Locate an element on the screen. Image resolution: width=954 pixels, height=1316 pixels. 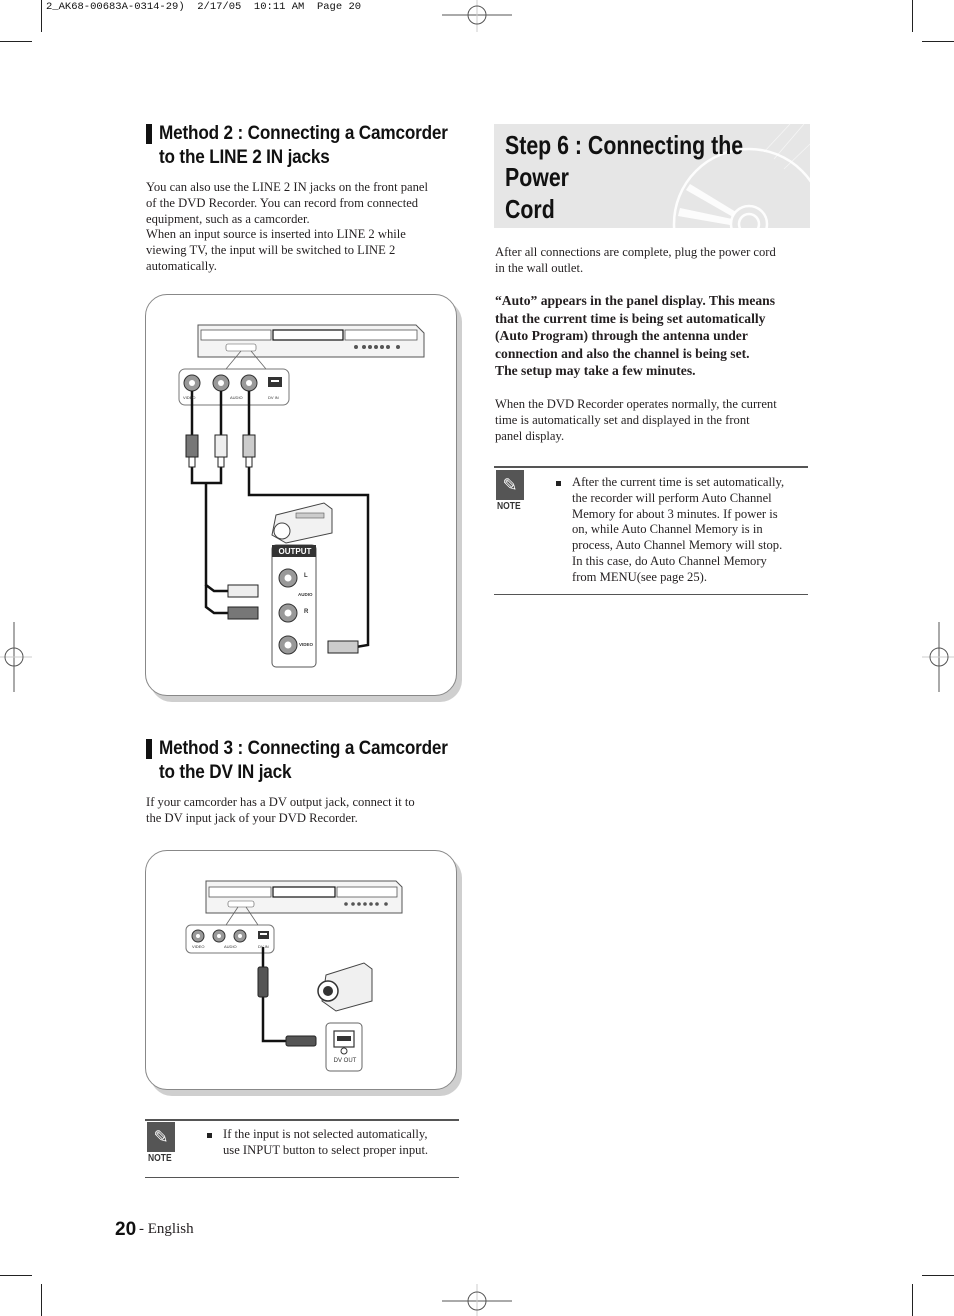
text-line: from MENU(see page 25). is located at coordinates (639, 576).